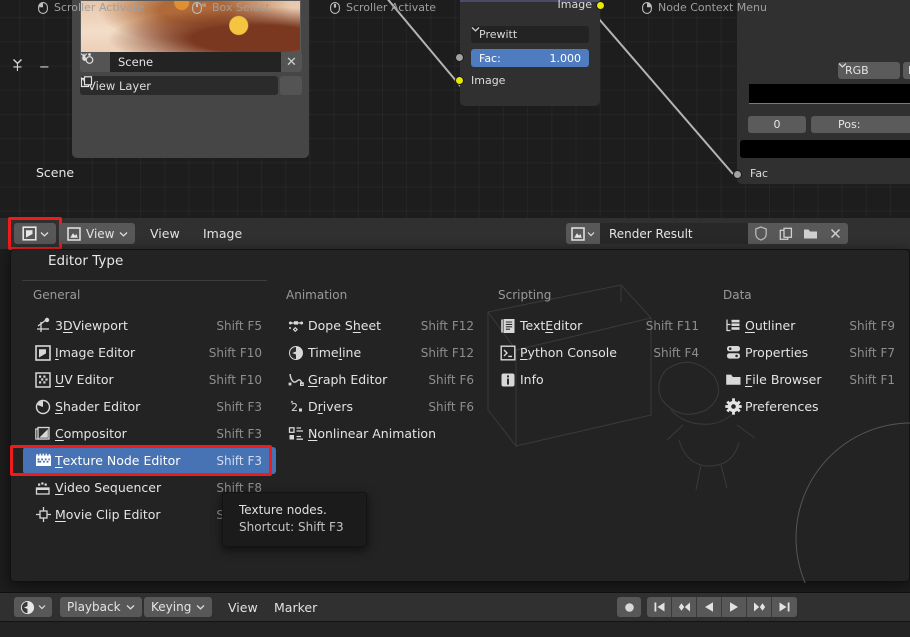  I want to click on fac-label: Fac:, so click(490, 58).